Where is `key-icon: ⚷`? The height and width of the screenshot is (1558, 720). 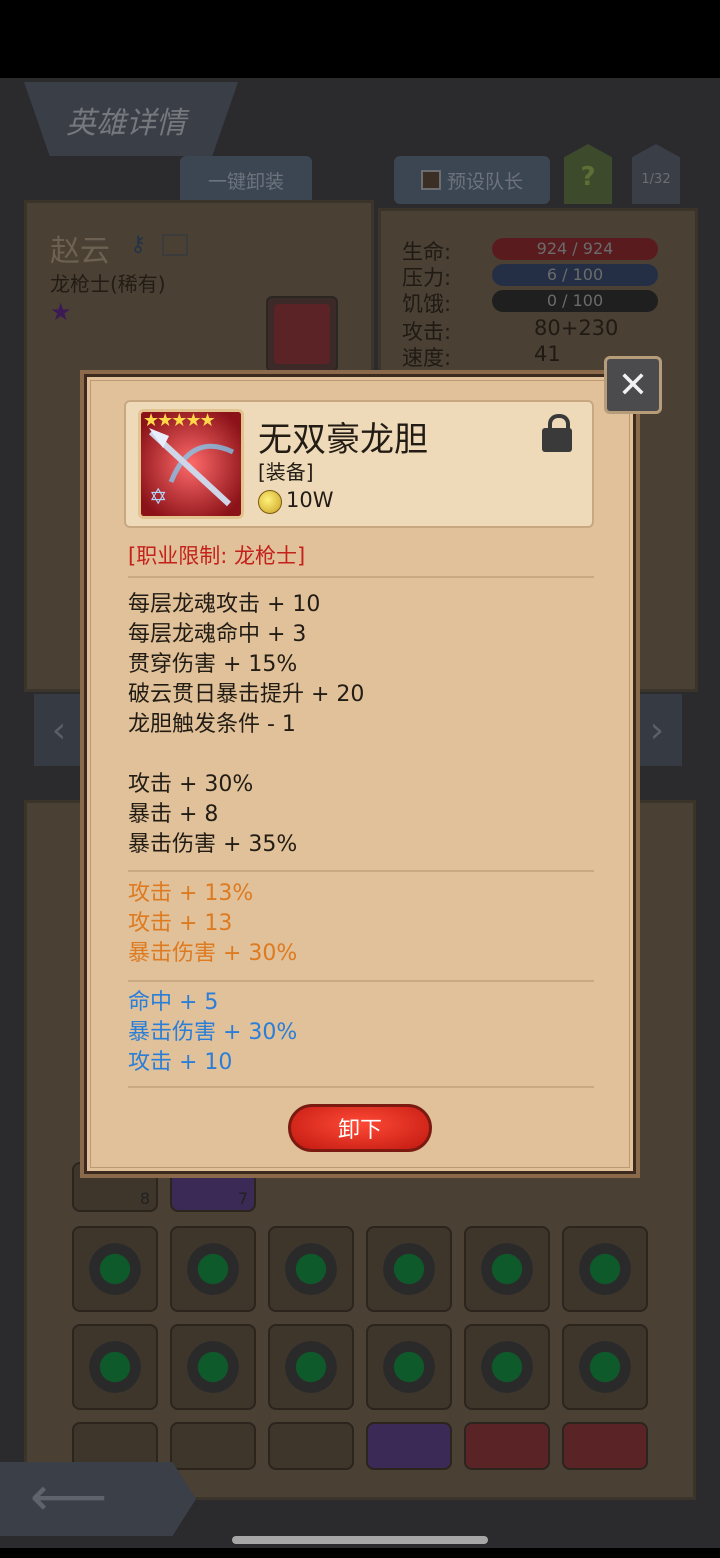 key-icon: ⚷ is located at coordinates (138, 244).